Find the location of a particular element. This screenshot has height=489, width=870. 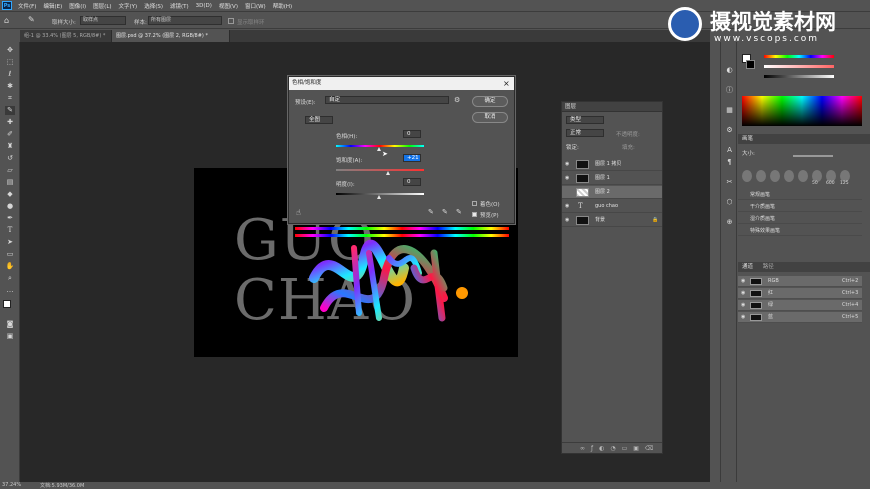

sample-select: 所有图层 is located at coordinates (185, 20).